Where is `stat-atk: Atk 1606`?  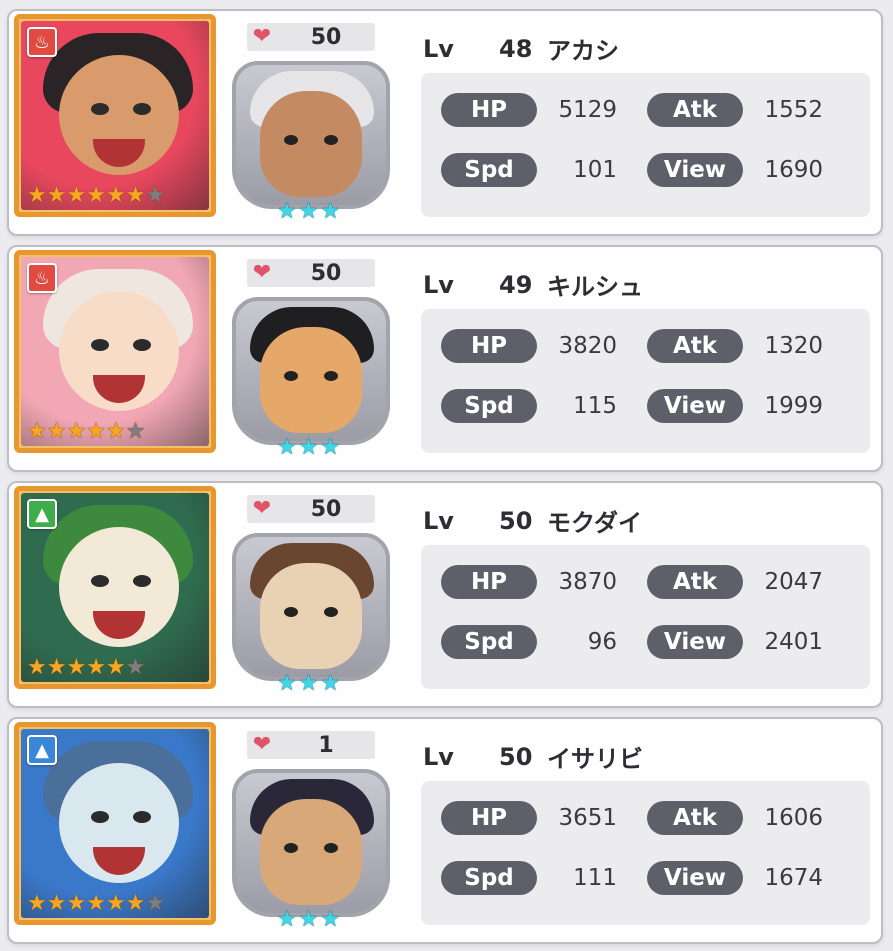 stat-atk: Atk 1606 is located at coordinates (743, 818).